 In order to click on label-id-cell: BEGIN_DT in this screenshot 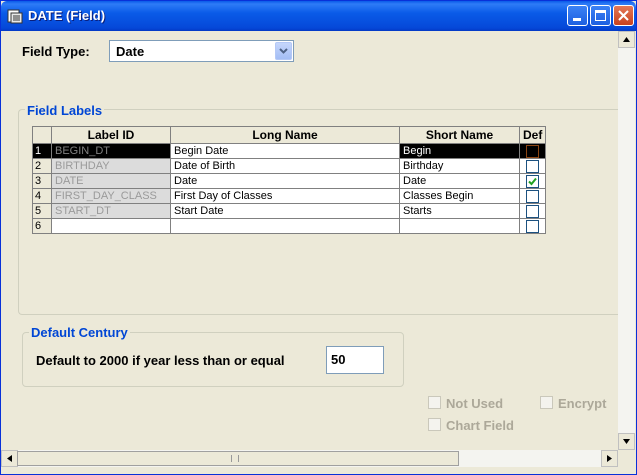, I will do `click(111, 151)`.